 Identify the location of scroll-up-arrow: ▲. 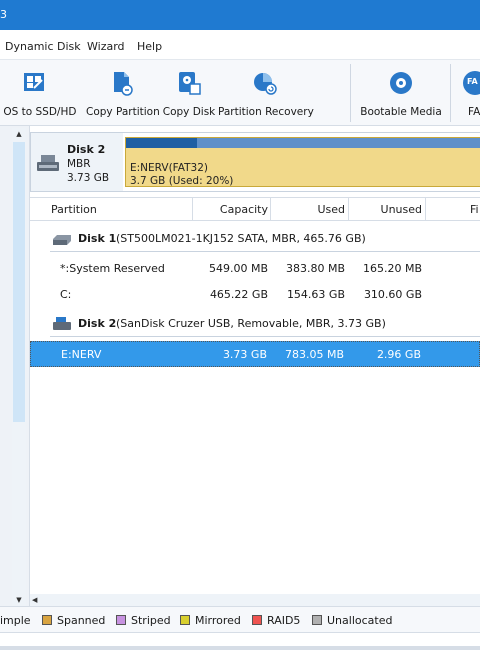
(19, 134).